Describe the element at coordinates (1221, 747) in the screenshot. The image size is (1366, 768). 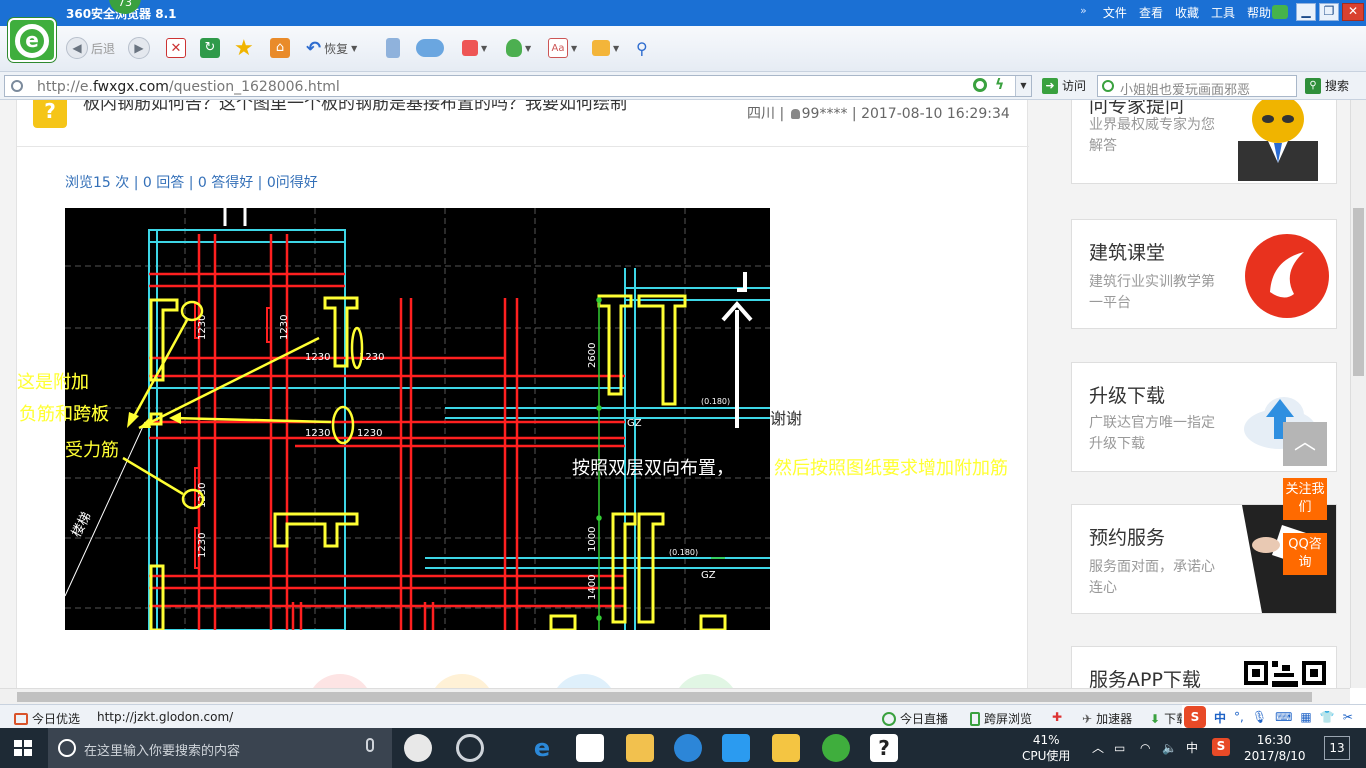
I see `tray-sogou-icon: S` at that location.